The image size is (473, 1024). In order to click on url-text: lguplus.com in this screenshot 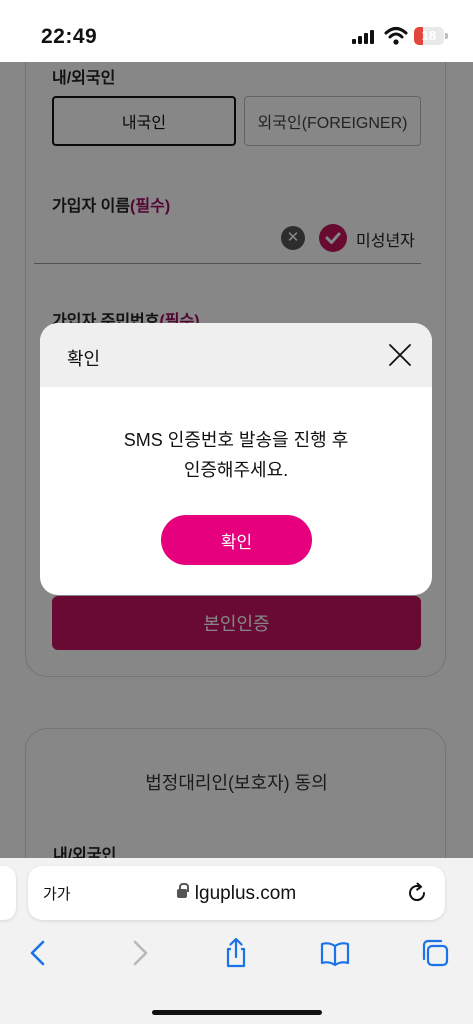, I will do `click(245, 893)`.